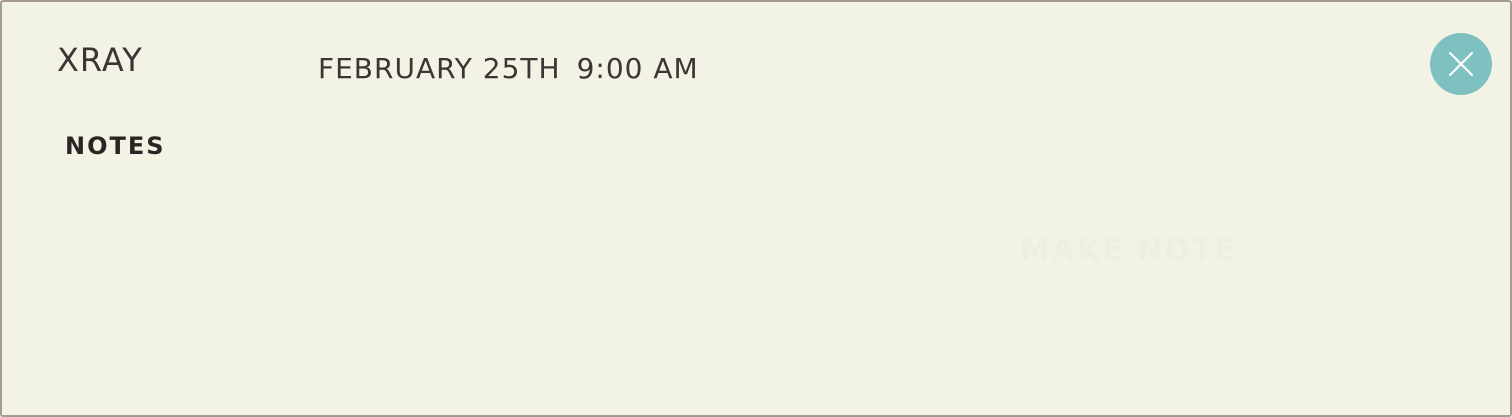 The image size is (1512, 417). What do you see at coordinates (100, 60) in the screenshot?
I see `event-title: XRAY` at bounding box center [100, 60].